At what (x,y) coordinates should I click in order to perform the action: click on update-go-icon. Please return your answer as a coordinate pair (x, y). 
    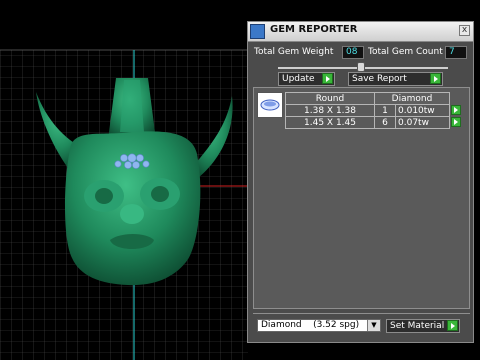
    Looking at the image, I should click on (327, 78).